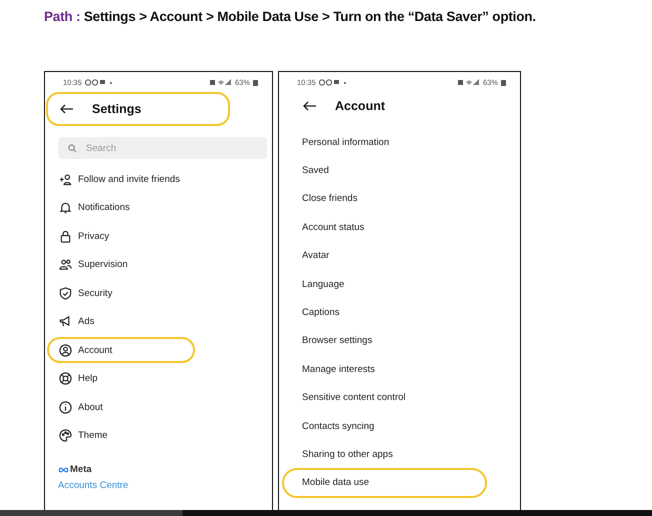  Describe the element at coordinates (121, 265) in the screenshot. I see `settings-item: Supervision` at that location.